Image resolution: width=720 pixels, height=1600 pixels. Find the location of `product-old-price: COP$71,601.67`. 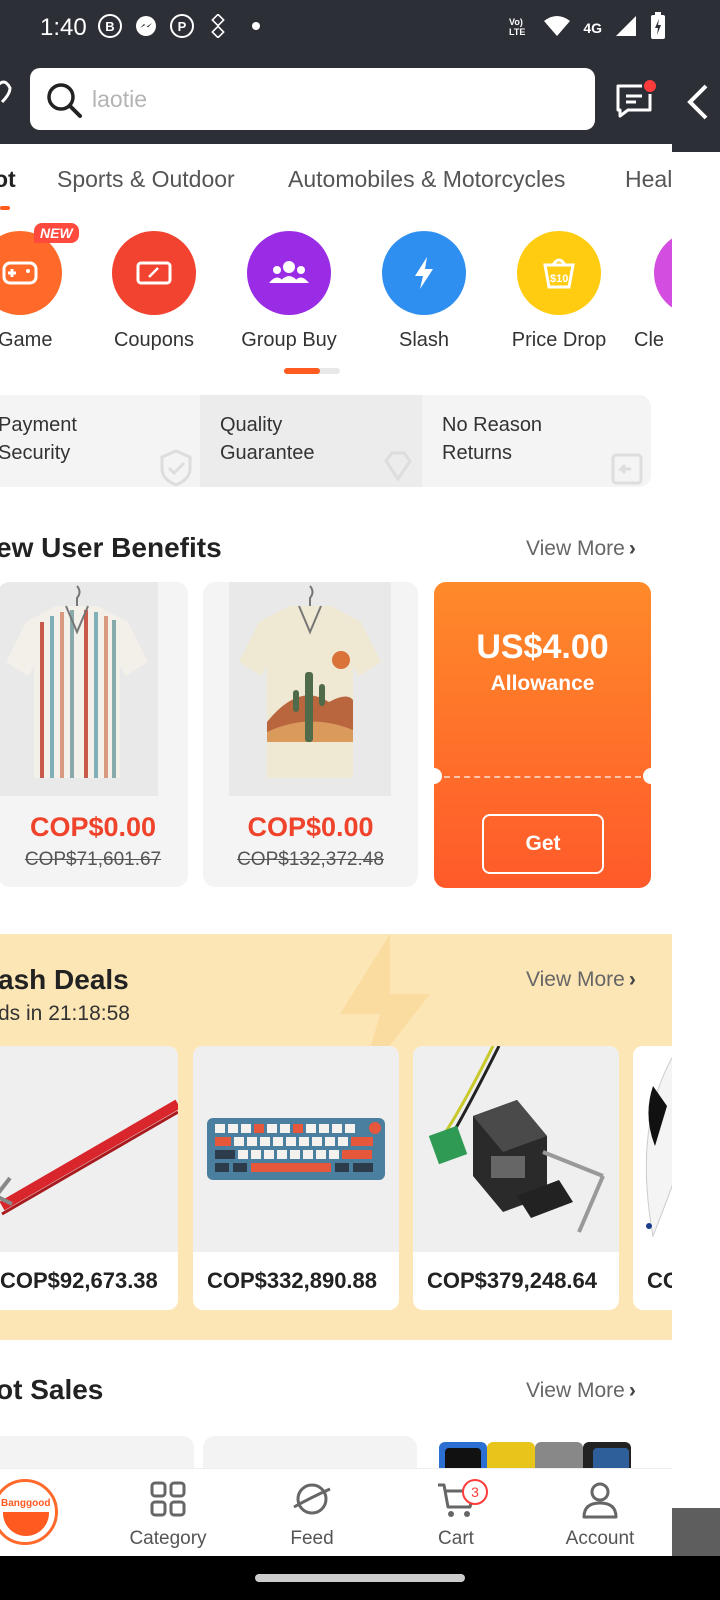

product-old-price: COP$71,601.67 is located at coordinates (93, 859).